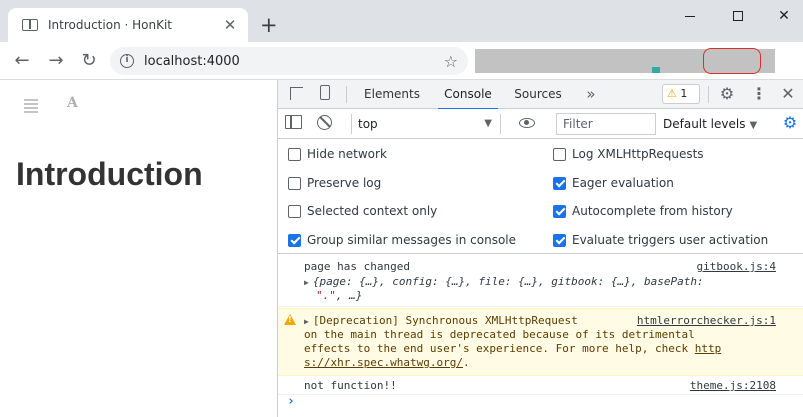 The height and width of the screenshot is (417, 803). I want to click on warning-counter: ⚠ 1, so click(681, 94).